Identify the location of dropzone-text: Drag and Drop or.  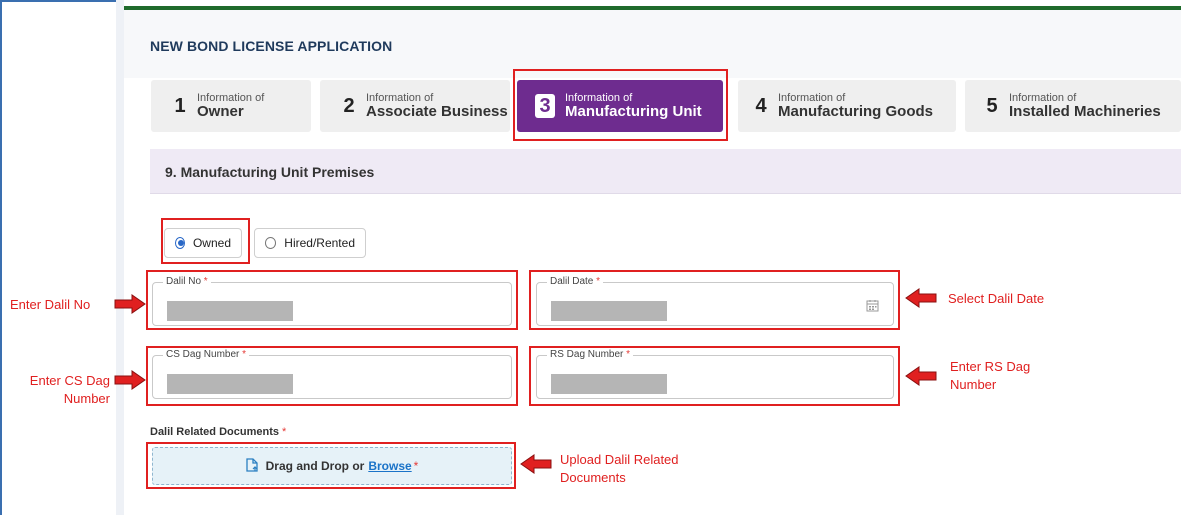
(315, 466).